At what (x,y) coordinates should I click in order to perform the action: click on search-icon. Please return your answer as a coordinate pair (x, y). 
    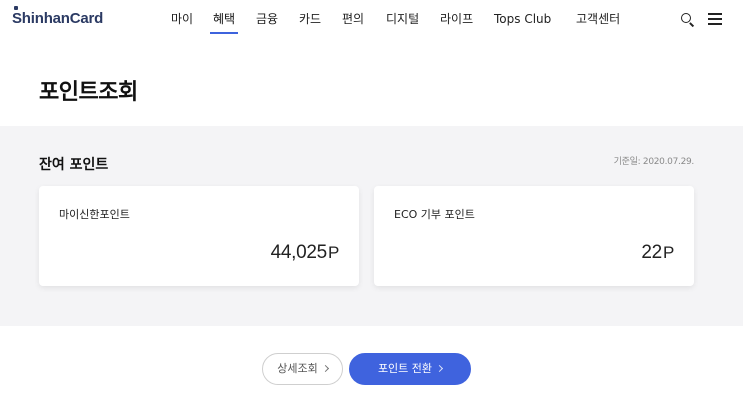
    Looking at the image, I should click on (687, 19).